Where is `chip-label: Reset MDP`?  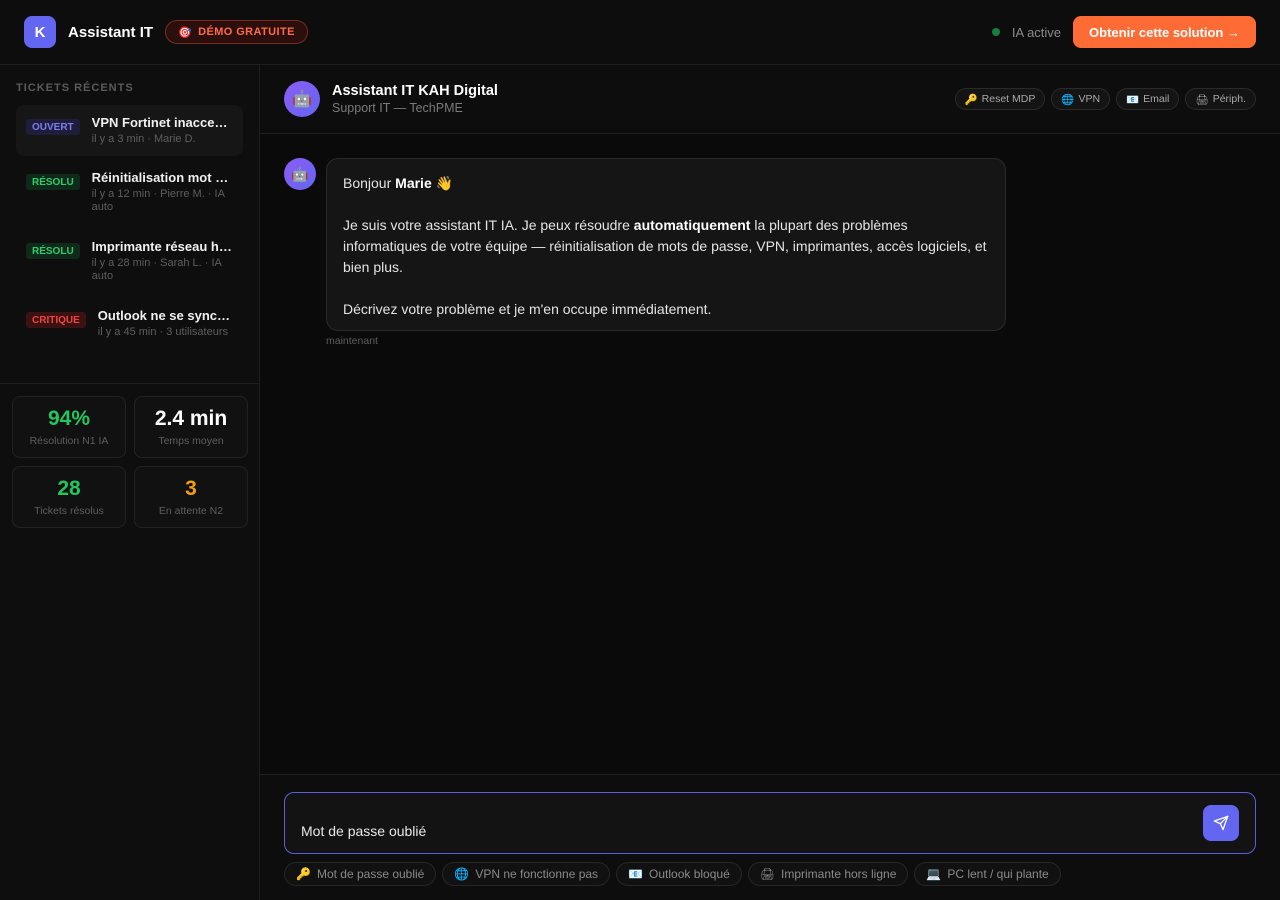 chip-label: Reset MDP is located at coordinates (1008, 99).